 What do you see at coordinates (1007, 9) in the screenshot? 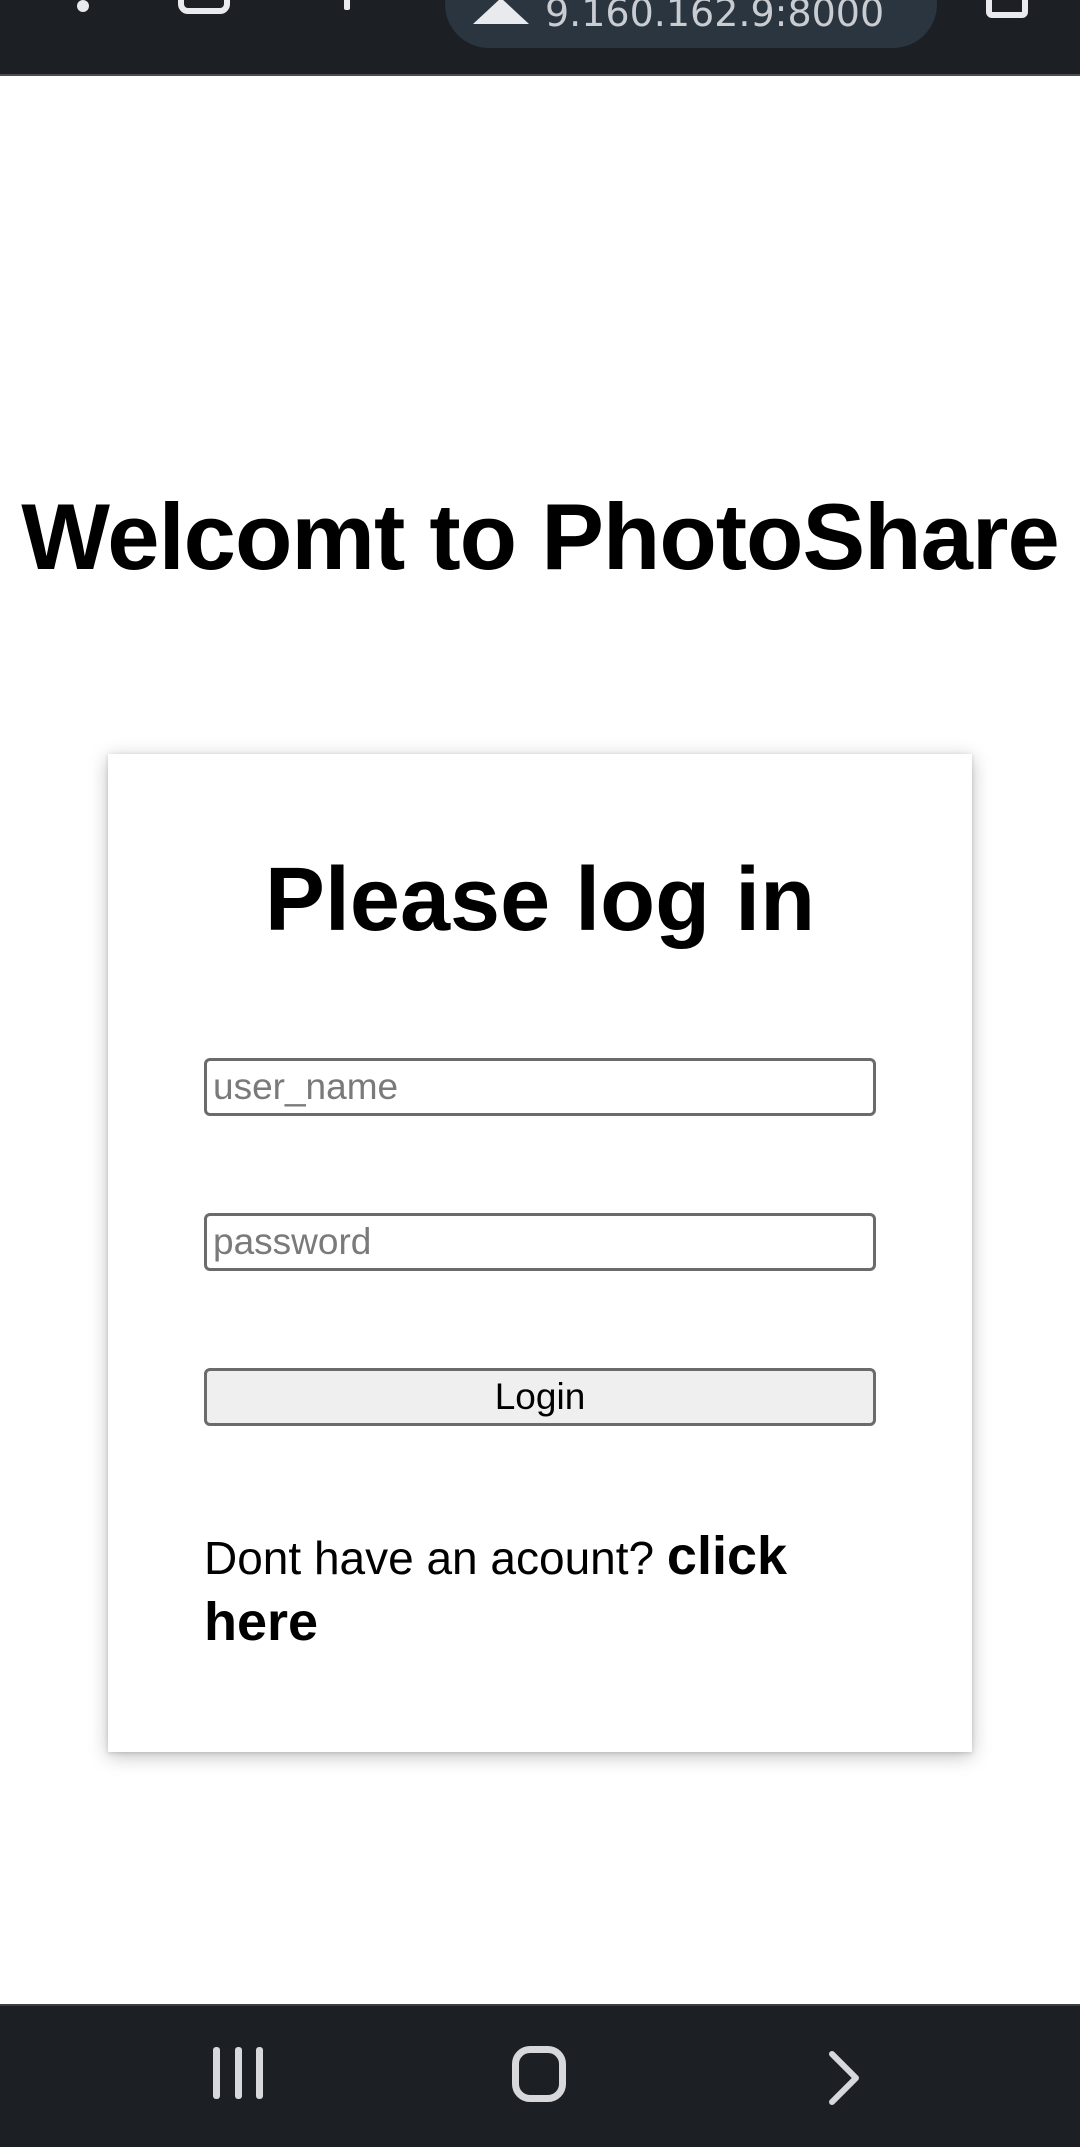
I see `tab-switcher-icon` at bounding box center [1007, 9].